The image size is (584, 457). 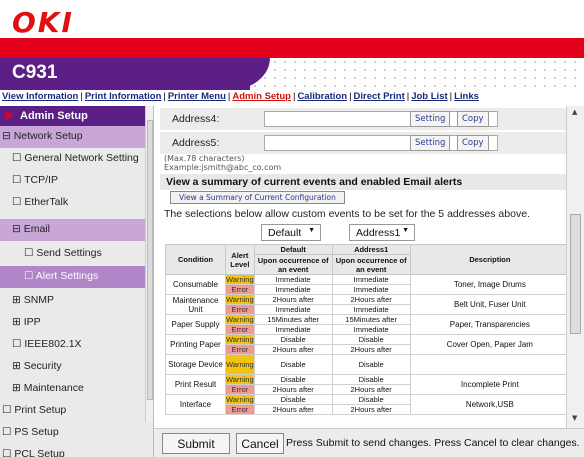 I want to click on address5-row: Address5: Setting Copy, so click(x=366, y=143).